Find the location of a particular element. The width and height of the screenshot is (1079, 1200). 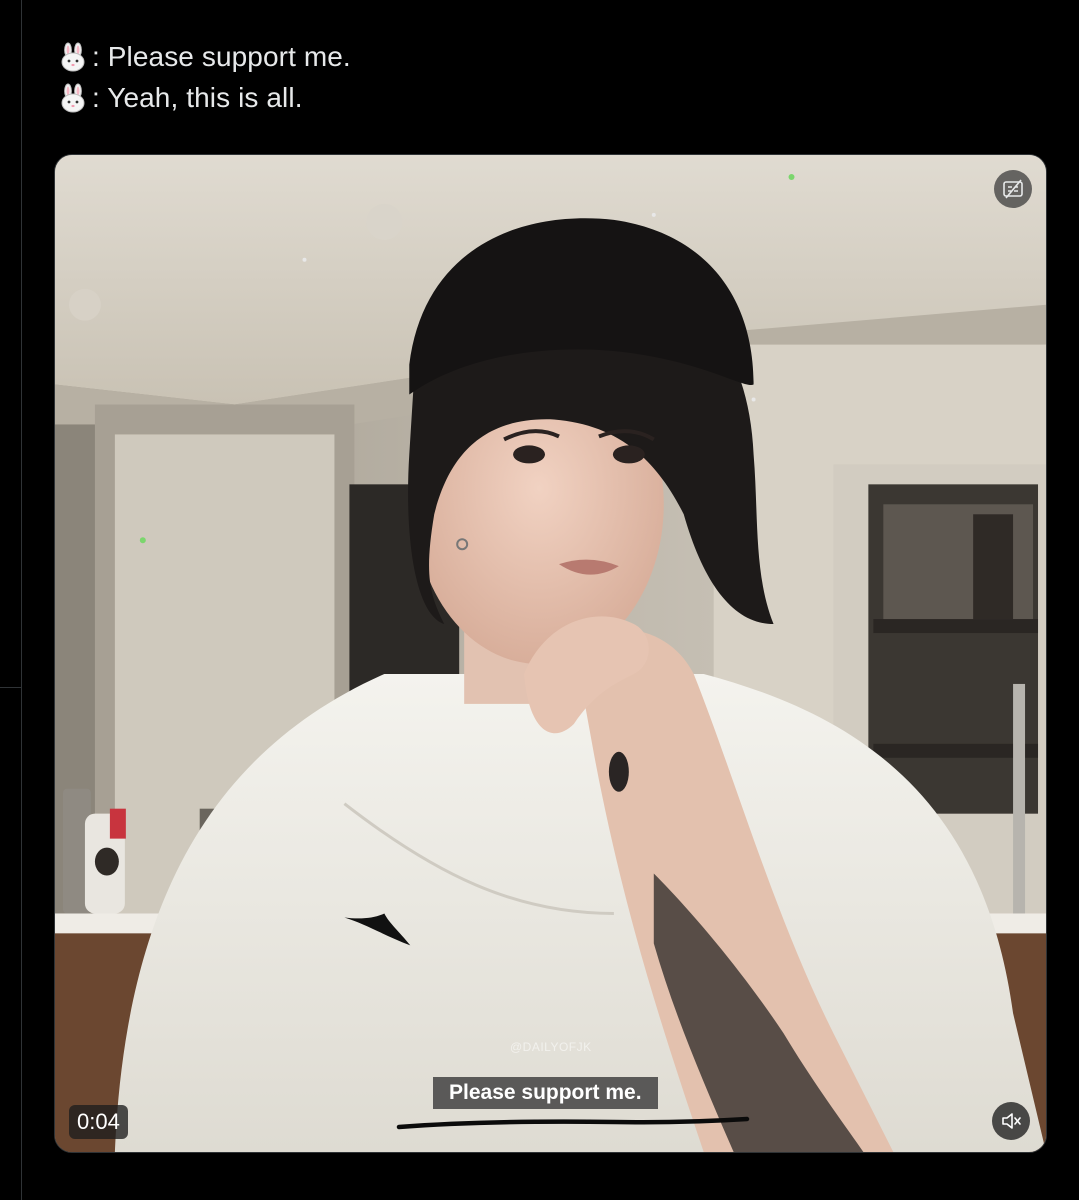

captions-toggle-button is located at coordinates (1013, 189).